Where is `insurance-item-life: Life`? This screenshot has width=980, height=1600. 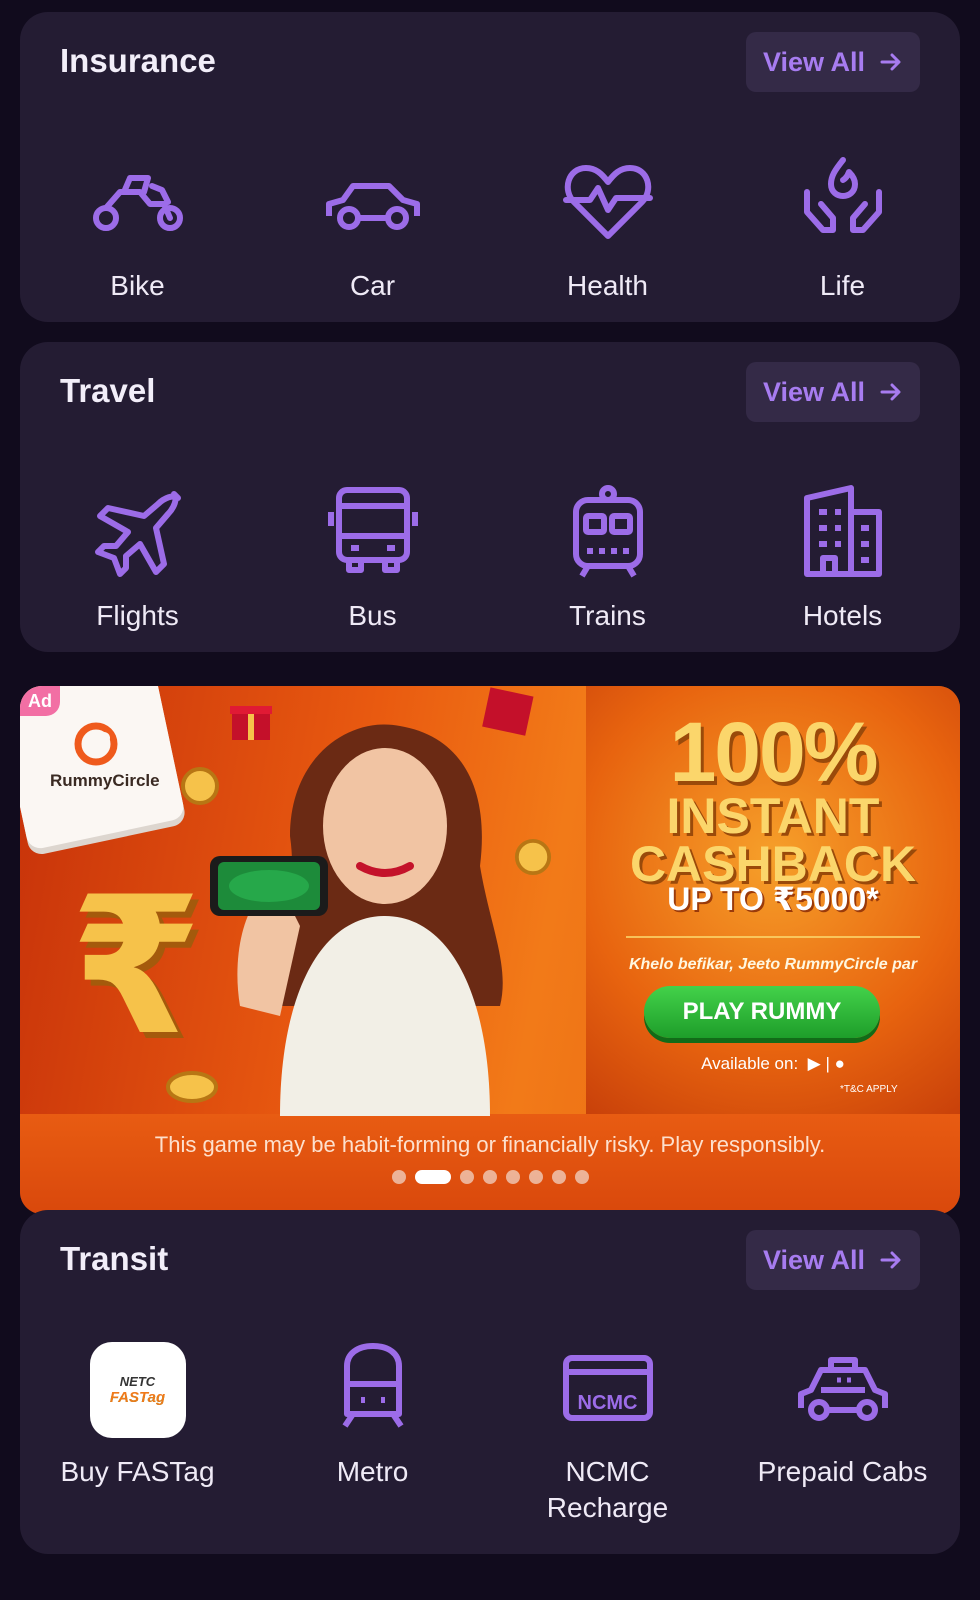 insurance-item-life: Life is located at coordinates (842, 223).